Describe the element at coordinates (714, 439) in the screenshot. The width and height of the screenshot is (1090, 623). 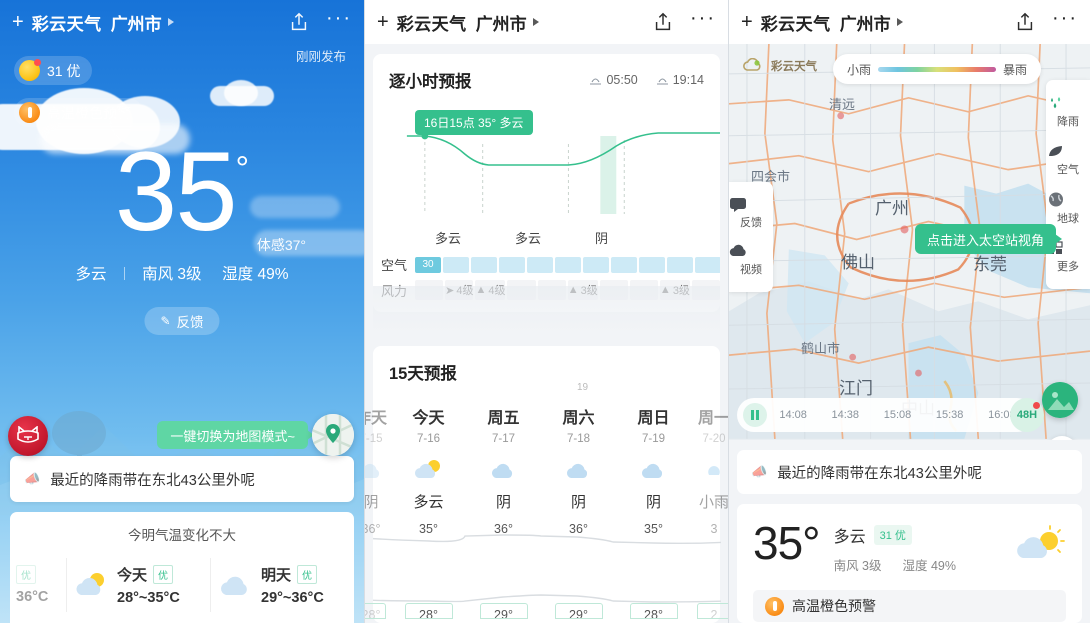
I see `day-date: 7-20` at that location.